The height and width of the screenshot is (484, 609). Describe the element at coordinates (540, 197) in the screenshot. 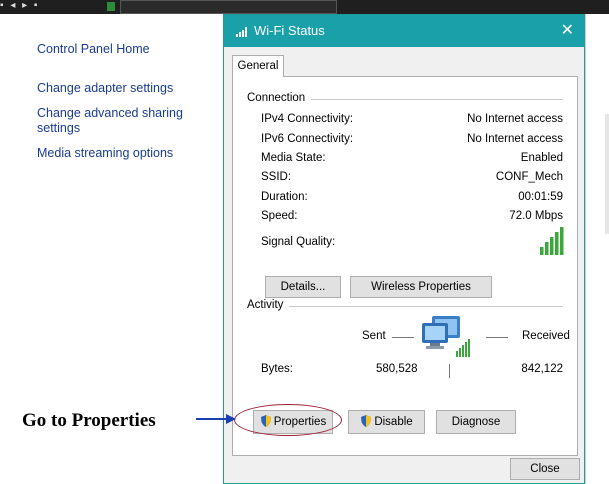

I see `duration-value: 00:01:59` at that location.